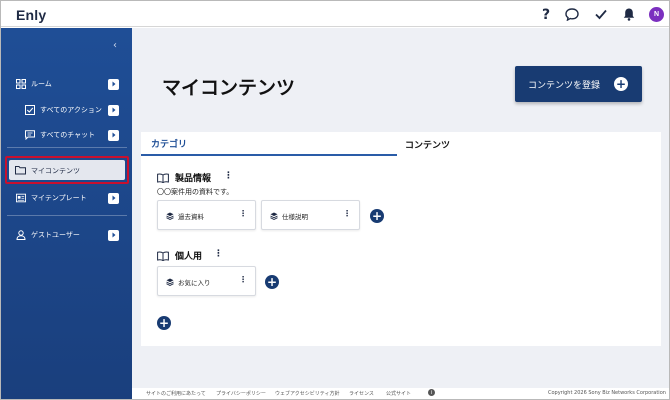 The image size is (670, 400). What do you see at coordinates (629, 14) in the screenshot?
I see `bell-icon` at bounding box center [629, 14].